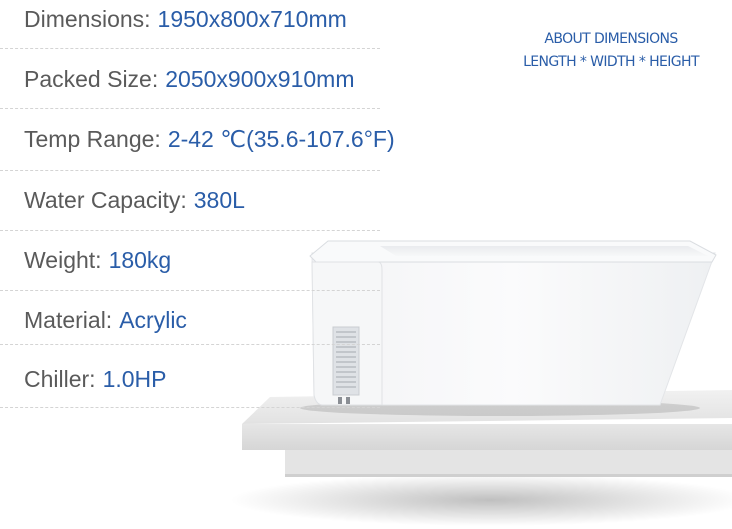  Describe the element at coordinates (281, 139) in the screenshot. I see `spec-value: 2-42 ℃(35.6-107.6°F)` at that location.